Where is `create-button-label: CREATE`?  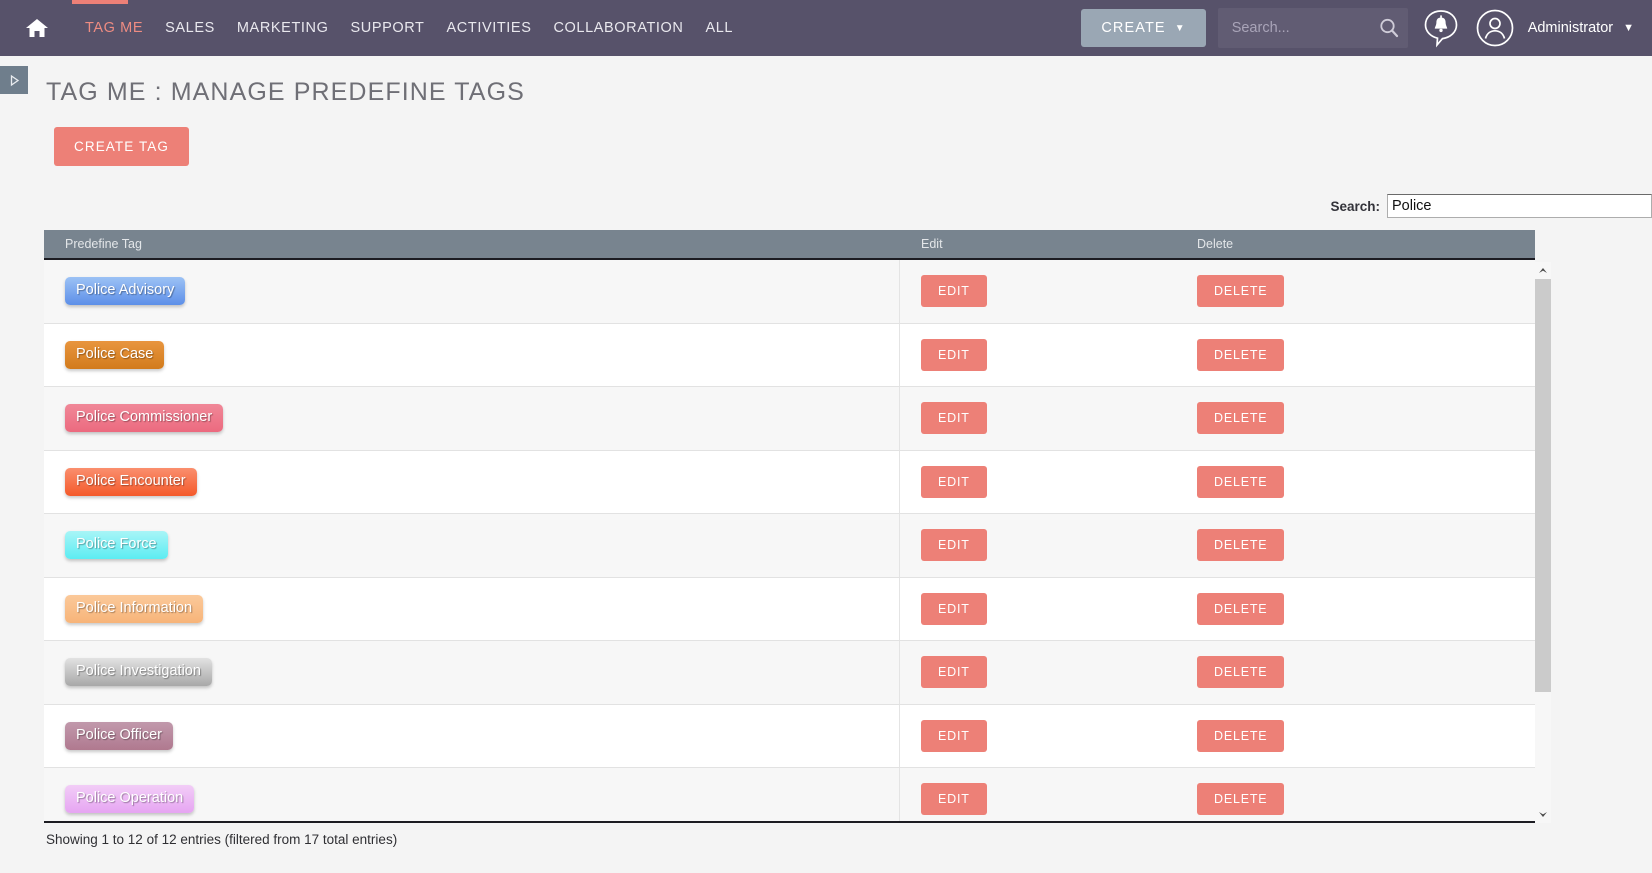 create-button-label: CREATE is located at coordinates (1133, 28).